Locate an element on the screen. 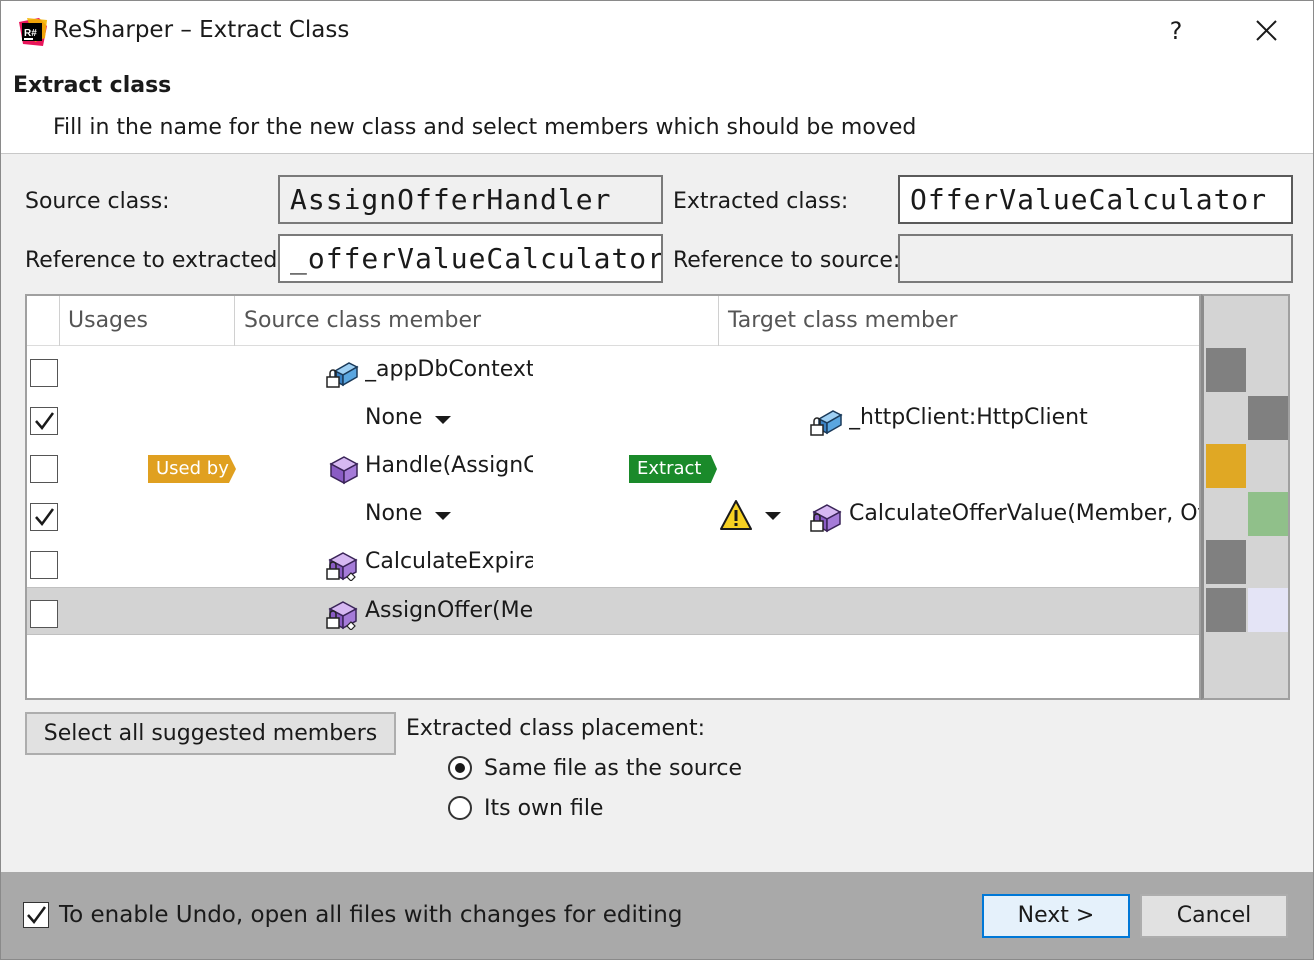 The height and width of the screenshot is (960, 1314). table-row: AssignOffer(Me is located at coordinates (613, 611).